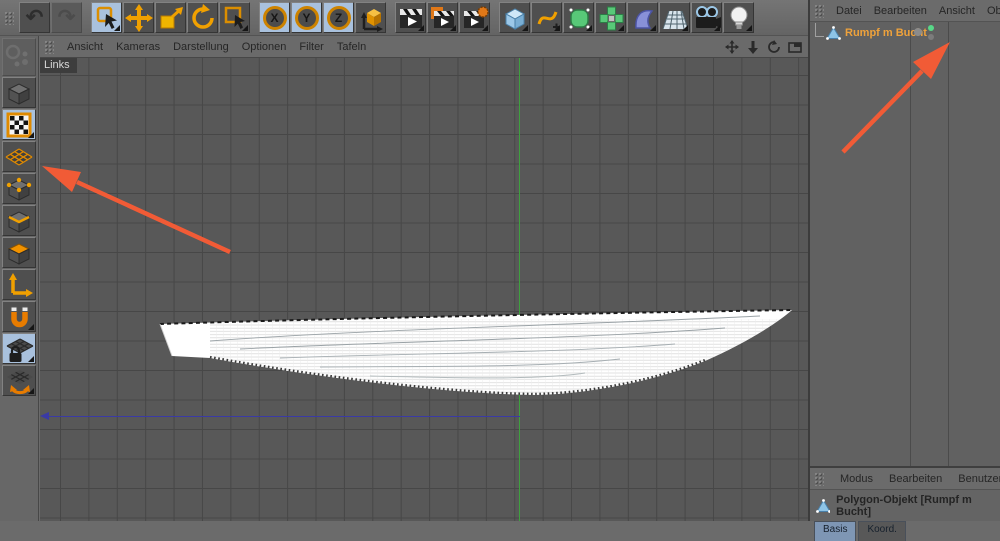 The image size is (1000, 541). I want to click on tab-koord: Koord., so click(882, 531).